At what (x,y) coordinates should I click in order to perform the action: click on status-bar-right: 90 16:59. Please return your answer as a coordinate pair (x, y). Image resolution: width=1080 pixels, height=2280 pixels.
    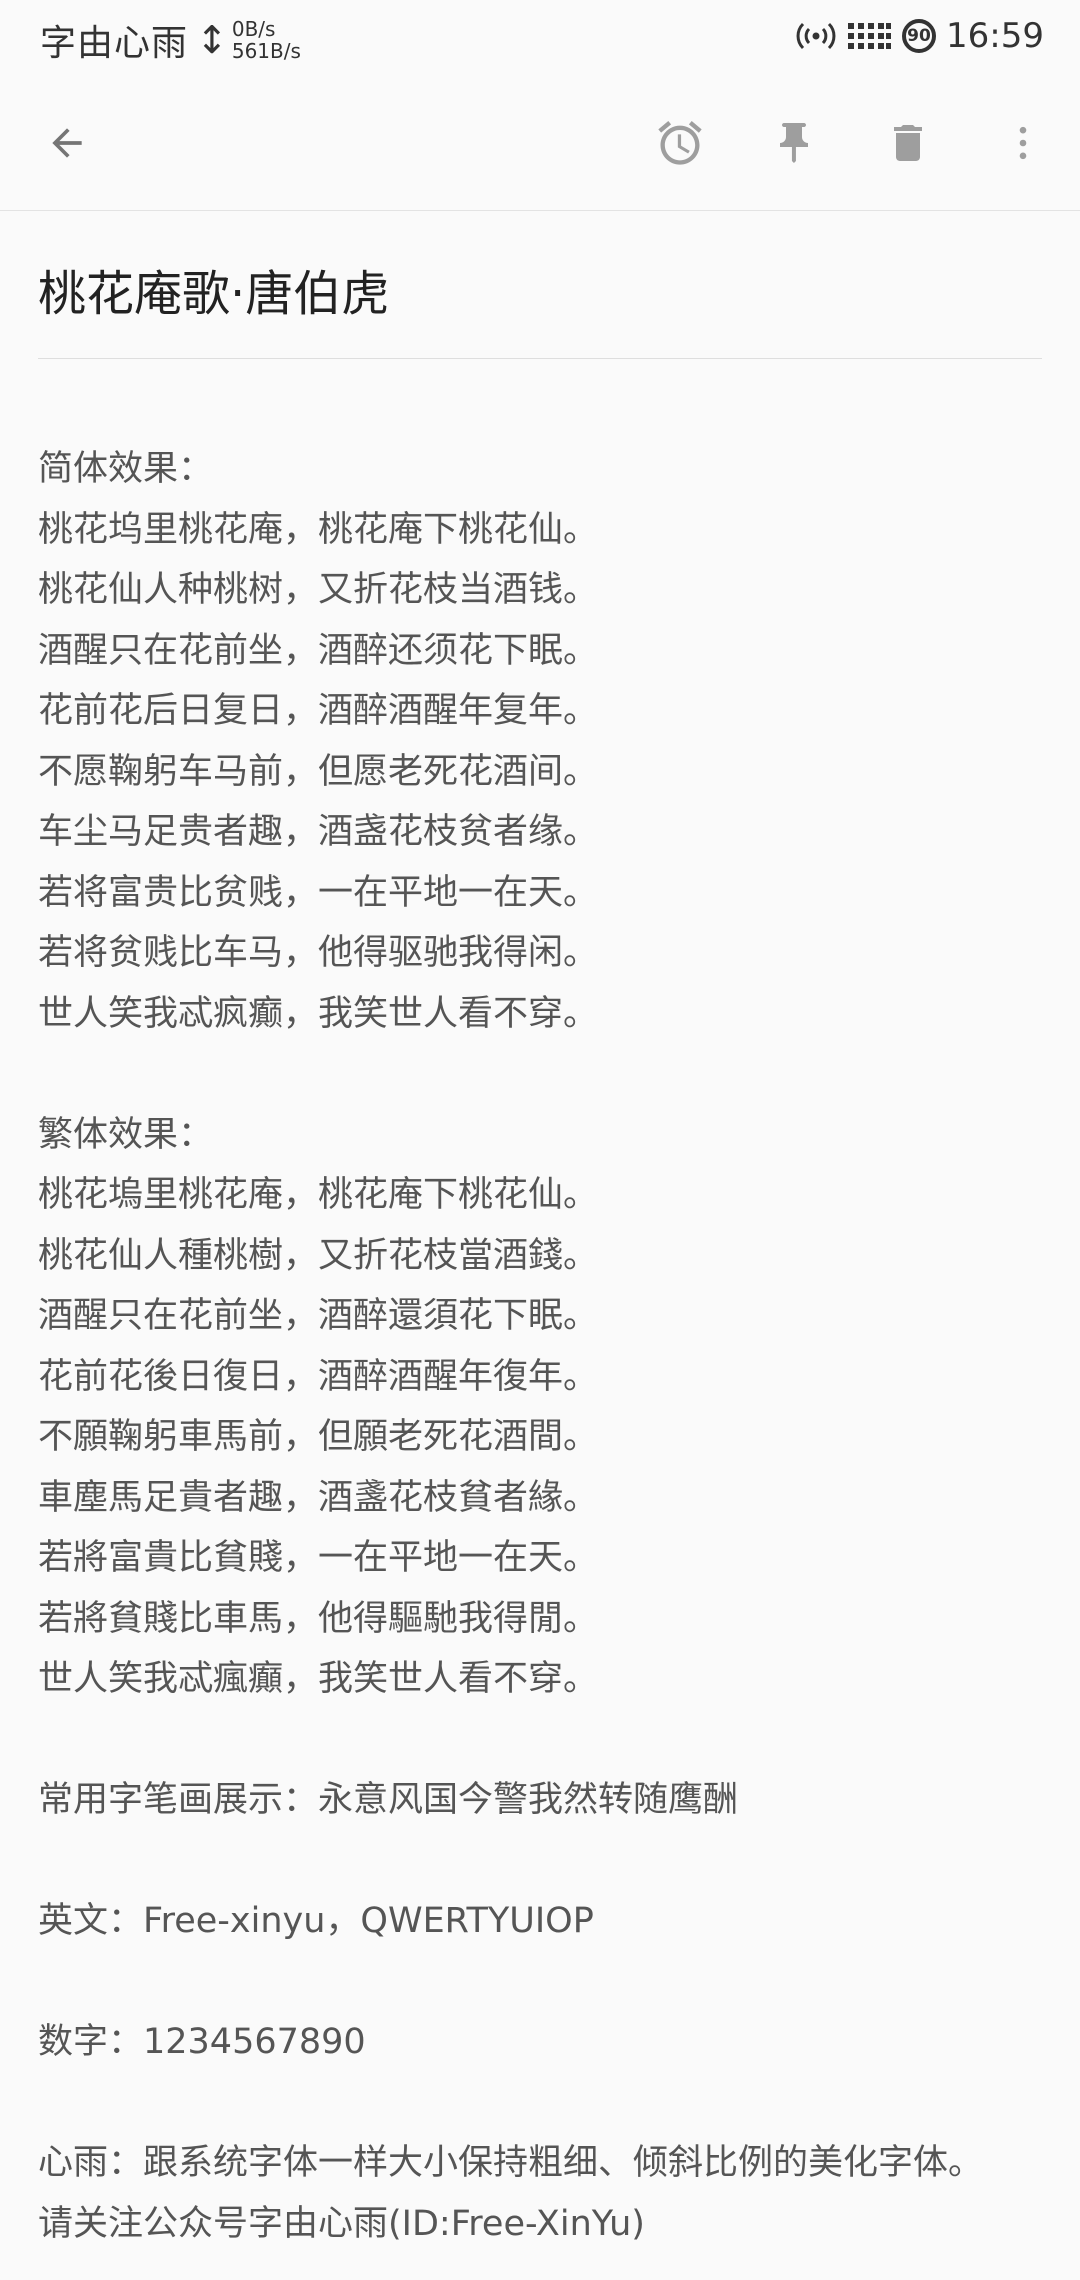
    Looking at the image, I should click on (920, 36).